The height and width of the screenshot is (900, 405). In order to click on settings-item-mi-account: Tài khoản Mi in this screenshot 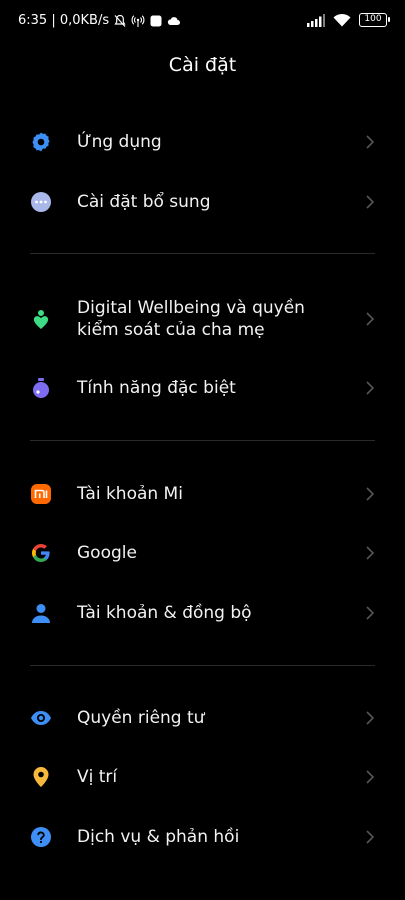, I will do `click(202, 494)`.